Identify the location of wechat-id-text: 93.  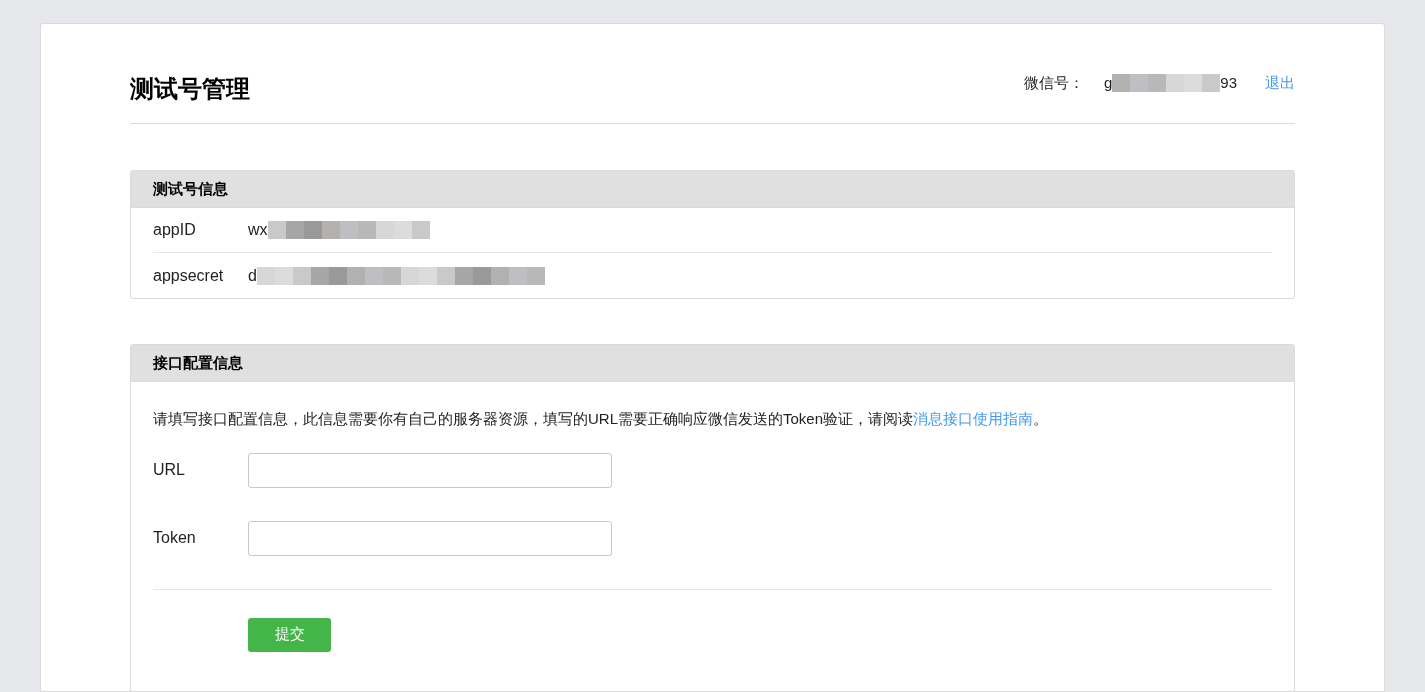
(1228, 82).